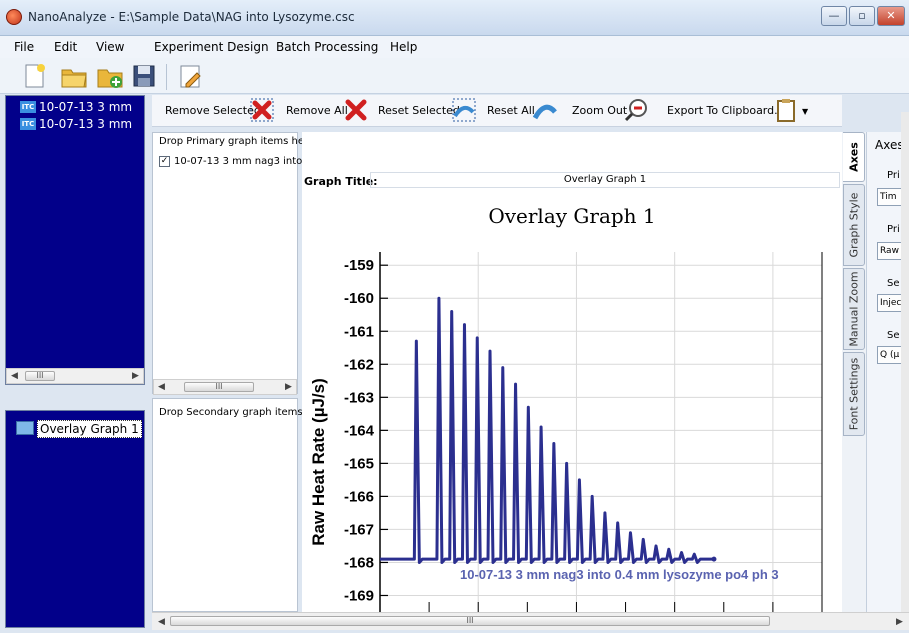 This screenshot has height=633, width=909. I want to click on tab-manual-zoom: Manual Zoom, so click(854, 309).